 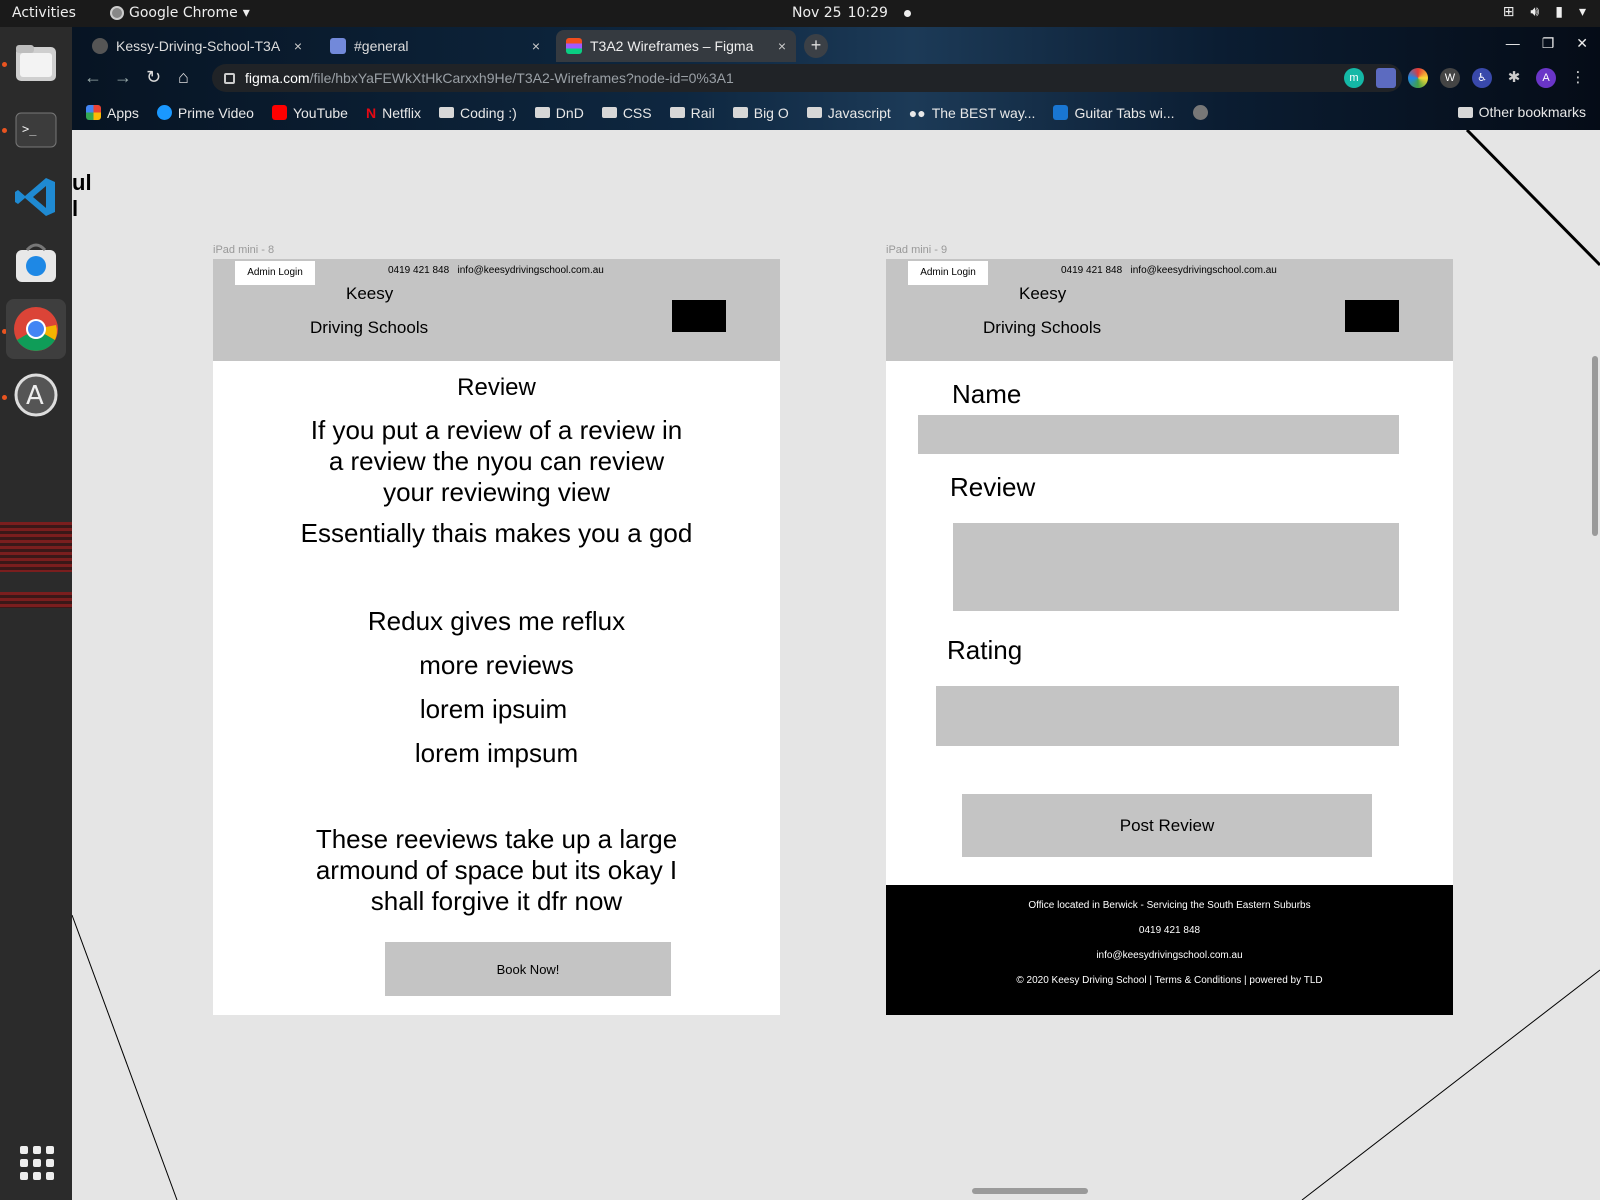 I want to click on extension-m-icon: m, so click(x=1354, y=78).